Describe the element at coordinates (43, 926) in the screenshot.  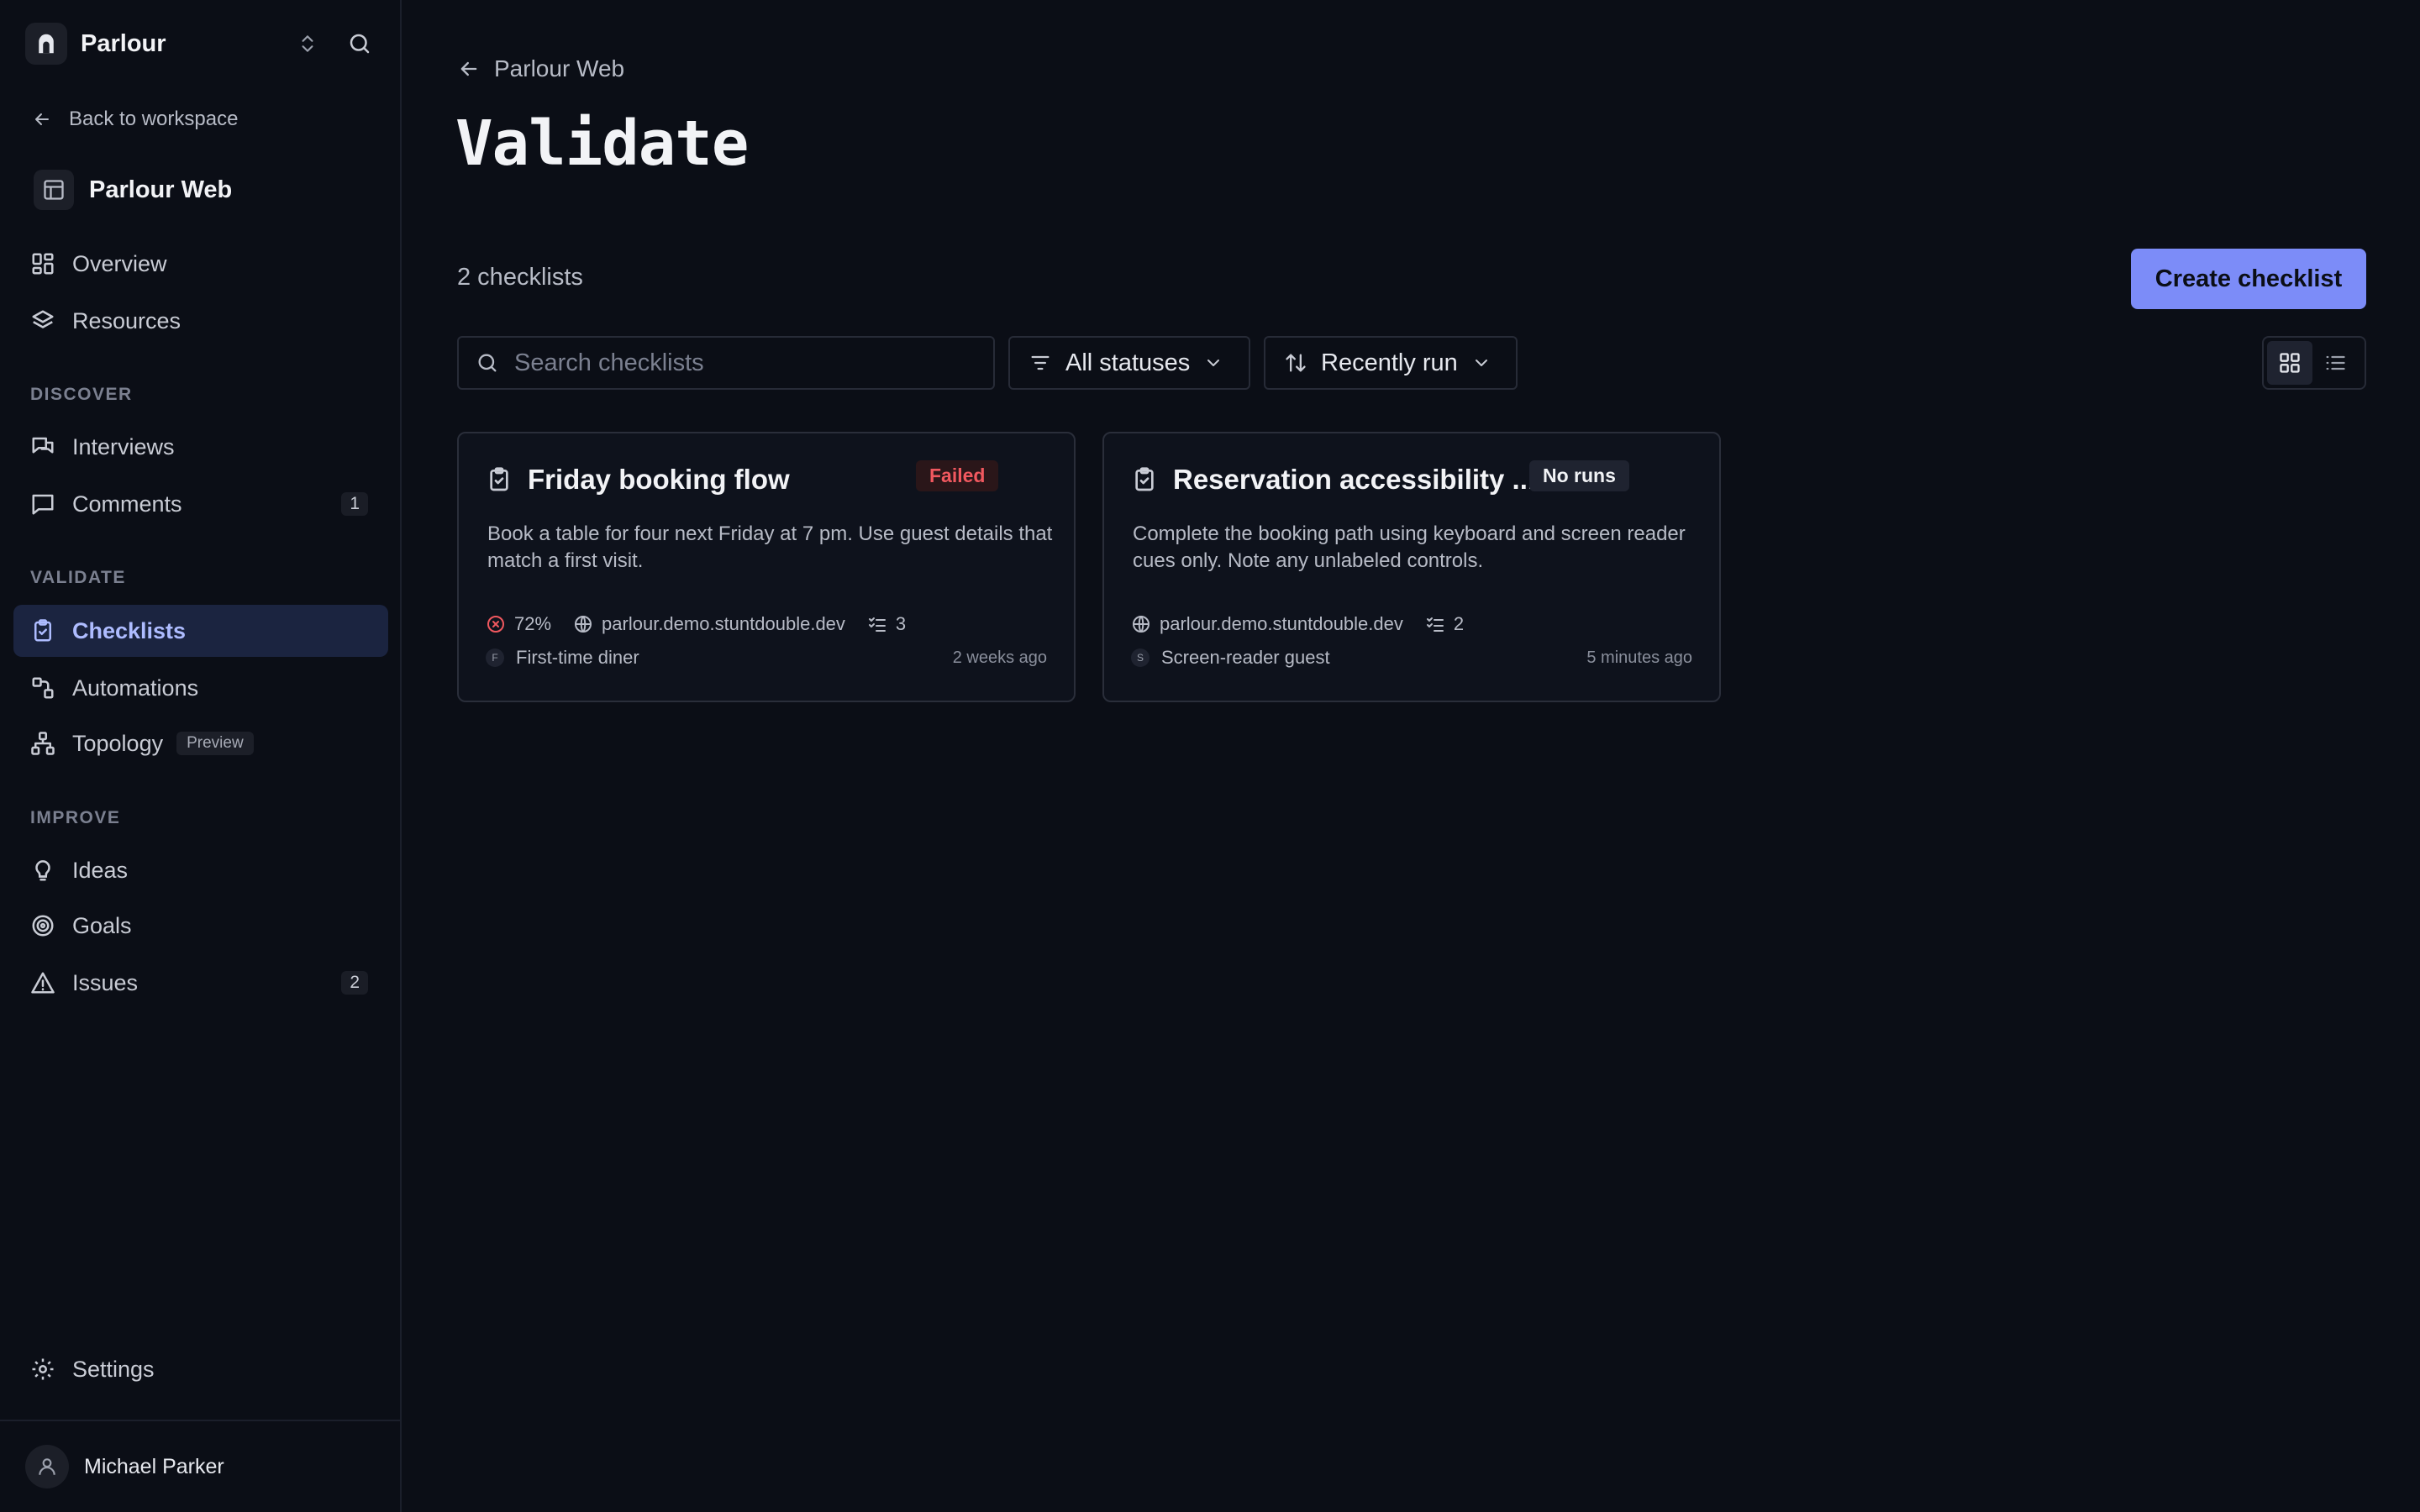
I see `target-icon` at that location.